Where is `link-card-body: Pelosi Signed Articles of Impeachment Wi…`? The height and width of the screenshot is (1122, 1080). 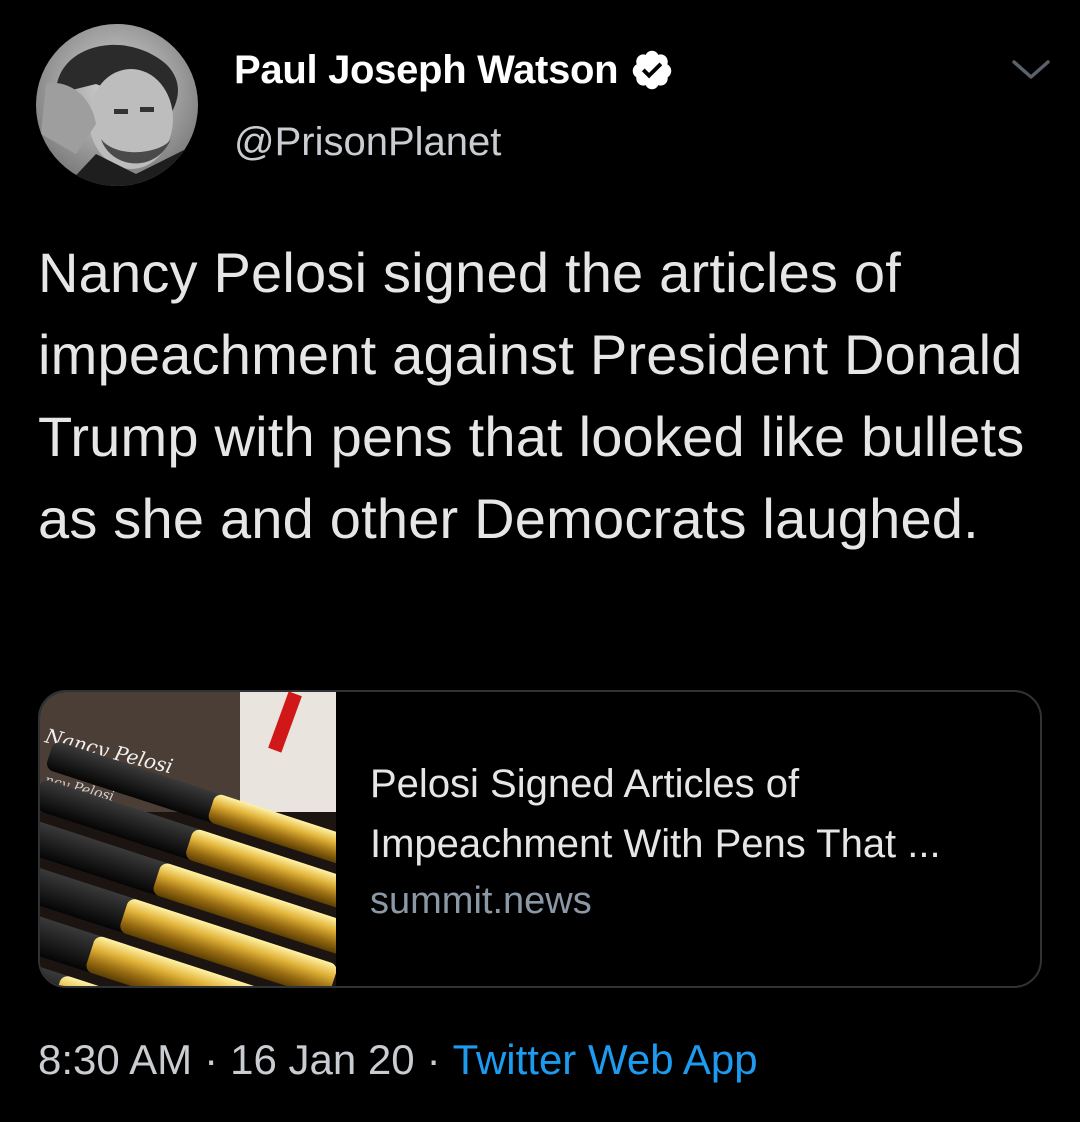 link-card-body: Pelosi Signed Articles of Impeachment Wi… is located at coordinates (695, 838).